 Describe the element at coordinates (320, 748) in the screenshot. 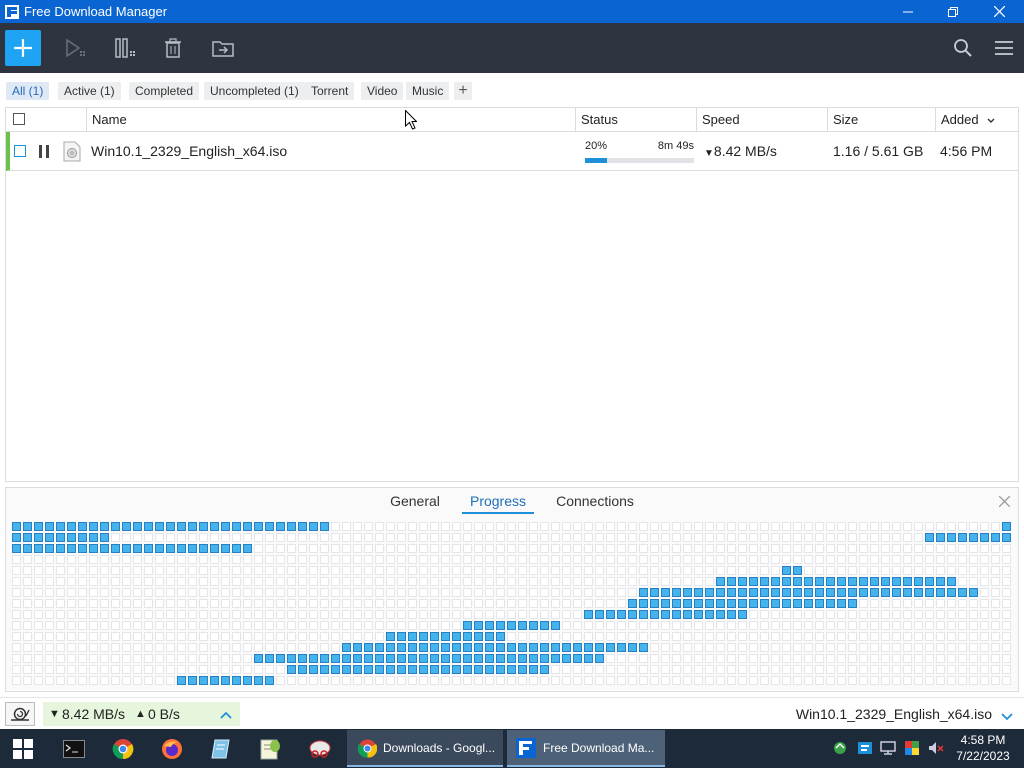

I see `taskbar-snipping-tool` at that location.